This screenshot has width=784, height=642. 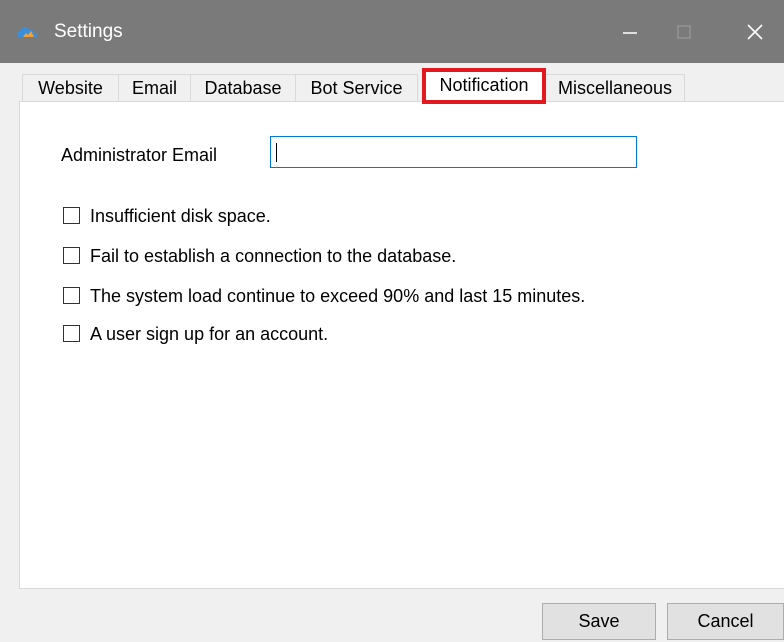 I want to click on close-button, so click(x=754, y=31).